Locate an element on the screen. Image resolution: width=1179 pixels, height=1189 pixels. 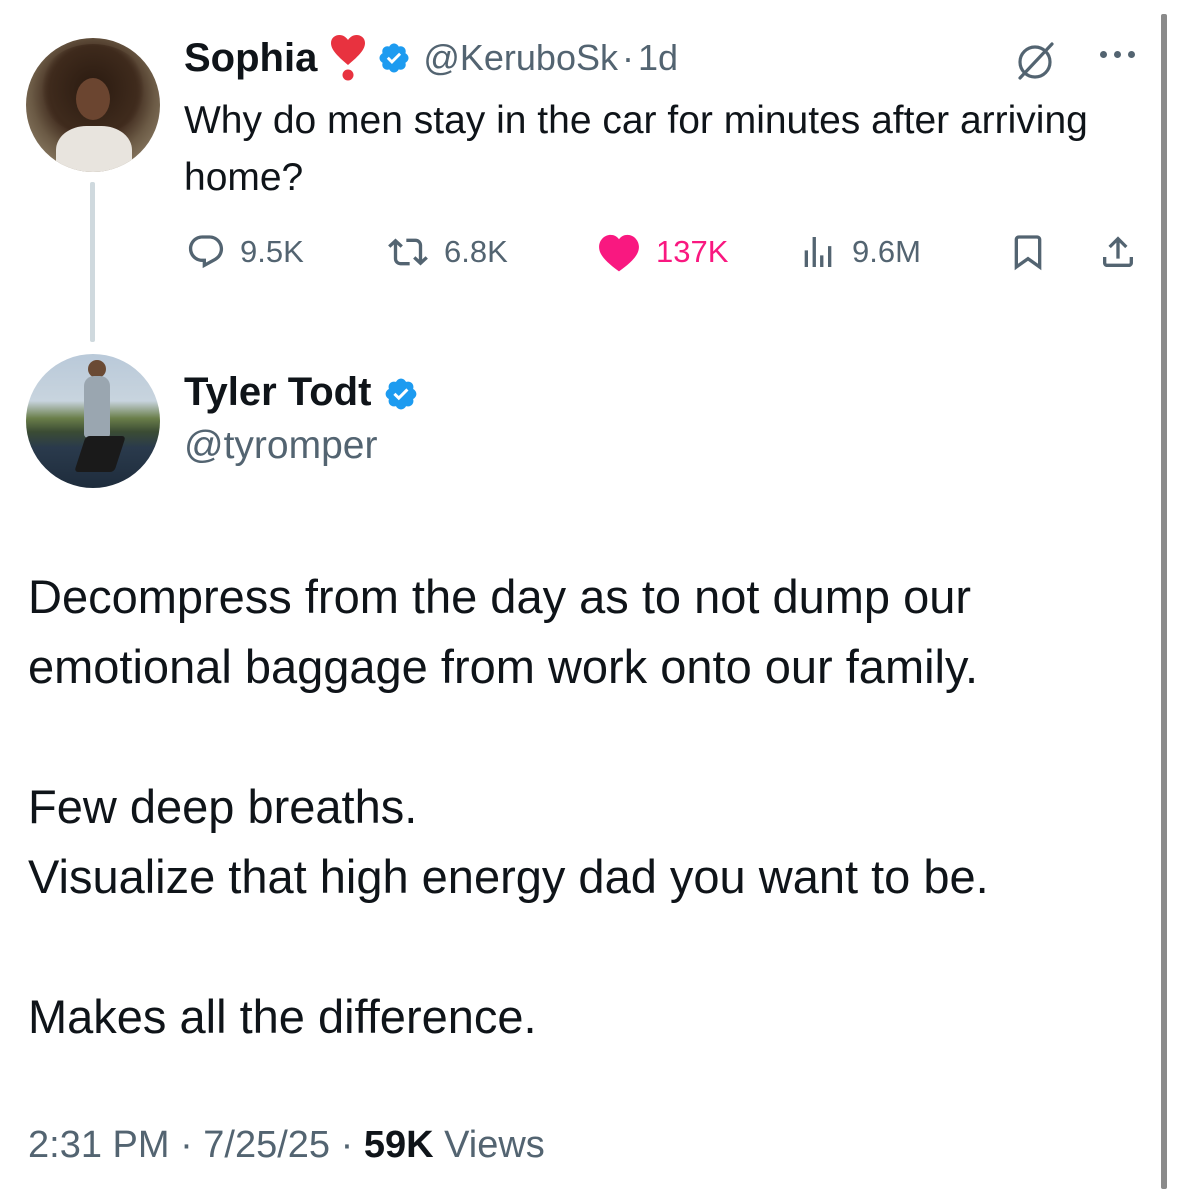
heart-filled-icon is located at coordinates (619, 253).